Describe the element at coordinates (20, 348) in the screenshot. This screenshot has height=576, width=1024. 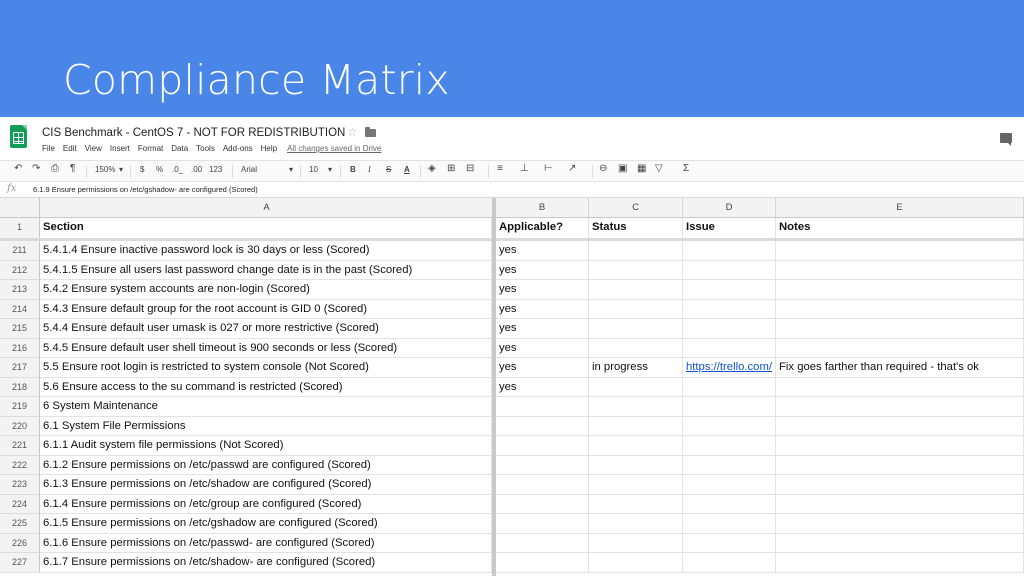
I see `row-number: 216` at that location.